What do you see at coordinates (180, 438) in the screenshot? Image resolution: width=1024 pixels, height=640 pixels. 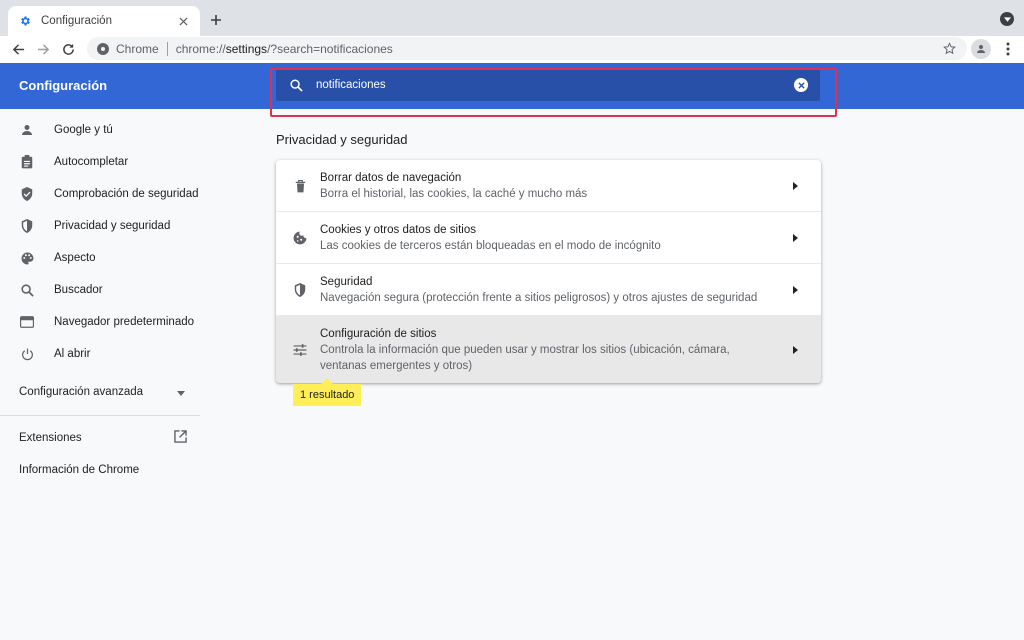 I see `open-in-new-icon` at bounding box center [180, 438].